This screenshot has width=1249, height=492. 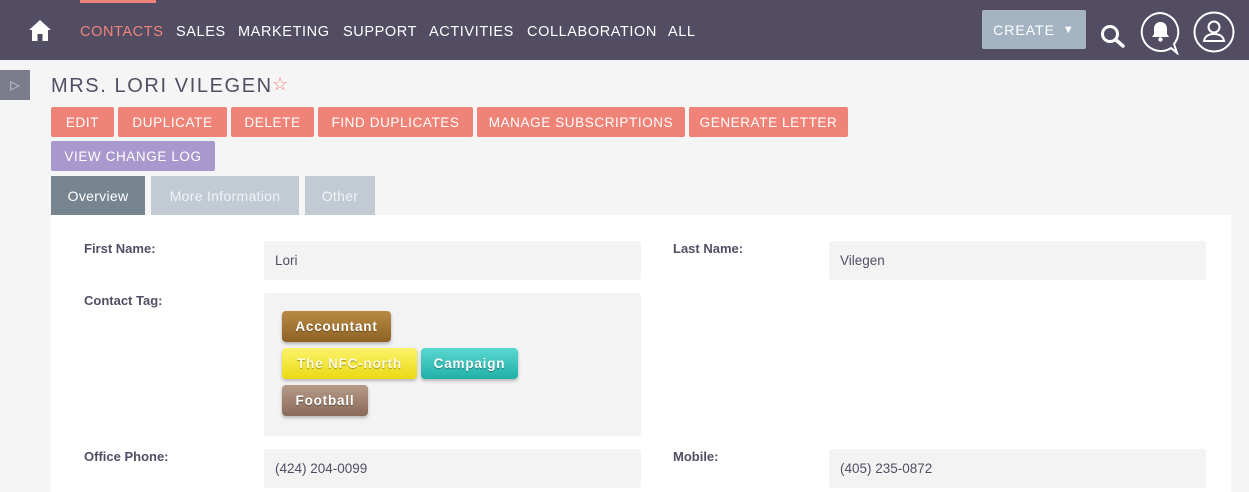 I want to click on nav-item-support: SUPPORT, so click(x=380, y=32).